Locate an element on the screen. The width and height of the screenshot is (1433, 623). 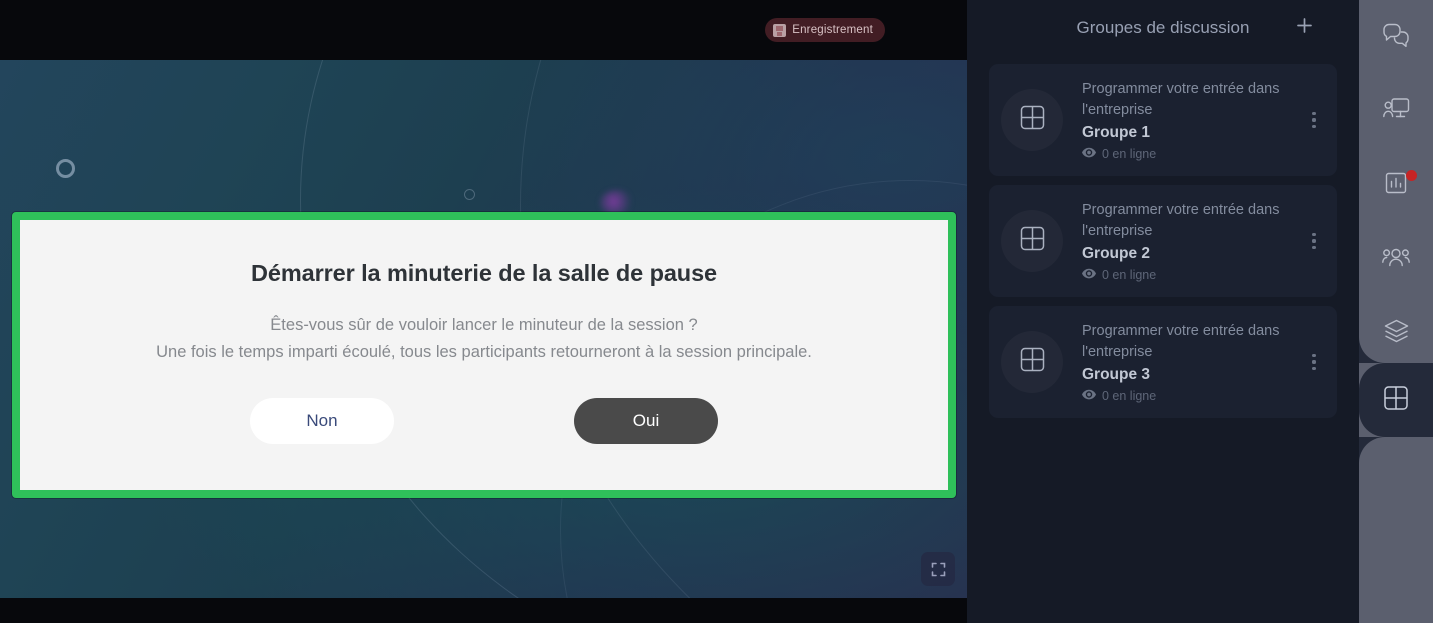
rail-item-chat is located at coordinates (1396, 37).